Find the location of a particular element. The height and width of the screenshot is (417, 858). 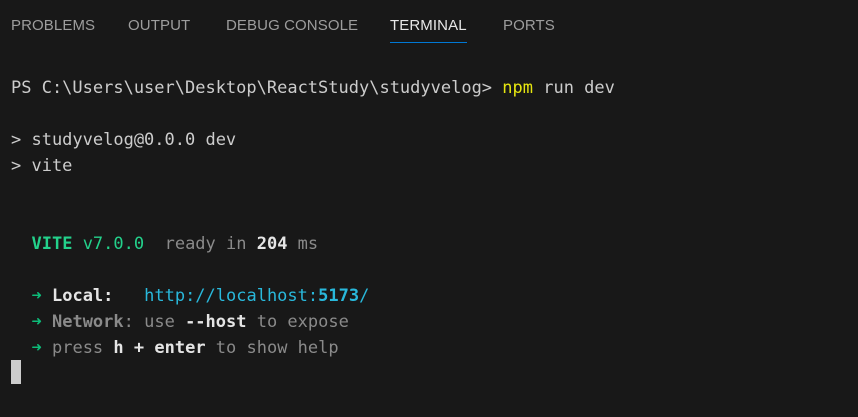

ready-ms: 204 is located at coordinates (272, 244).